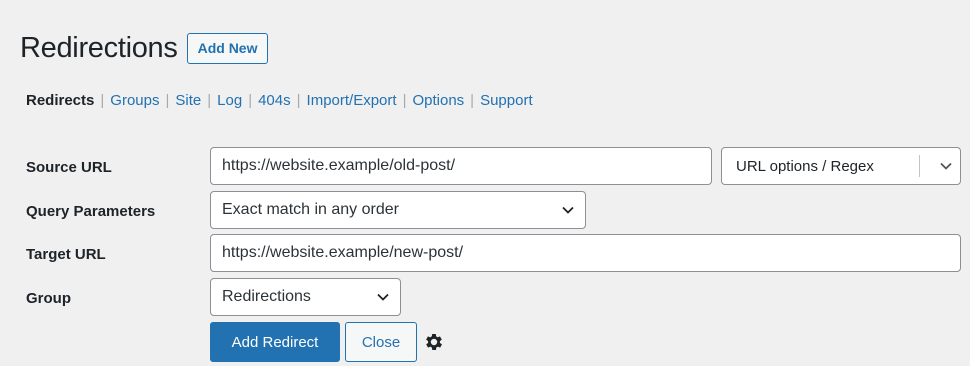 The image size is (970, 366). What do you see at coordinates (99, 47) in the screenshot?
I see `page-title: Redirections` at bounding box center [99, 47].